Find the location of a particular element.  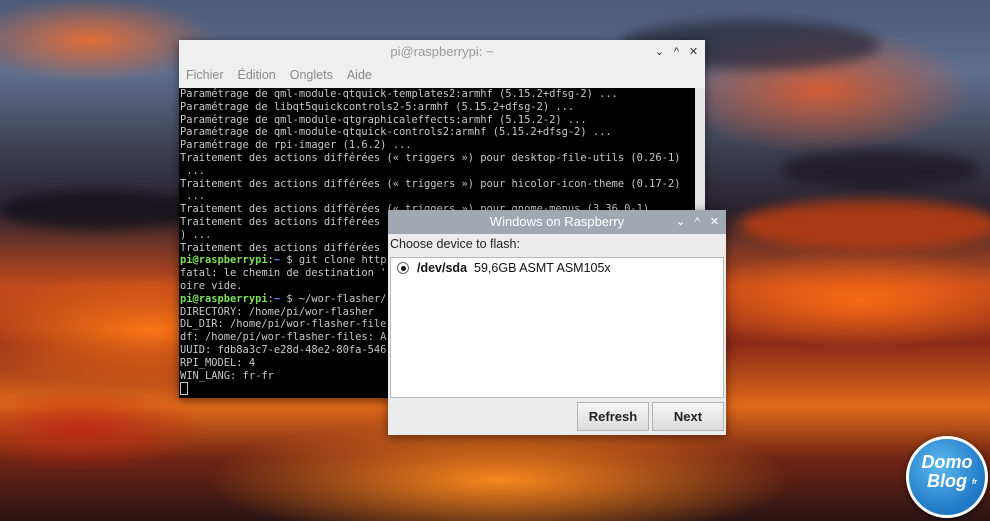

menu-fichier: Fichier is located at coordinates (205, 75).